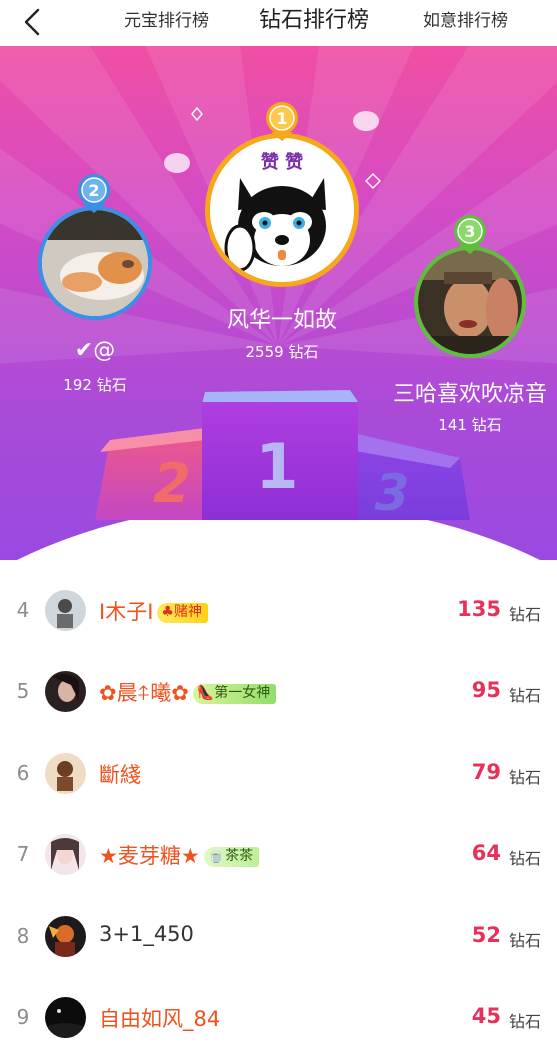 This screenshot has width=557, height=1053. Describe the element at coordinates (278, 691) in the screenshot. I see `list-item: 5 ✿晨⍏曦✿ 👠第一女神 95 钻石` at that location.